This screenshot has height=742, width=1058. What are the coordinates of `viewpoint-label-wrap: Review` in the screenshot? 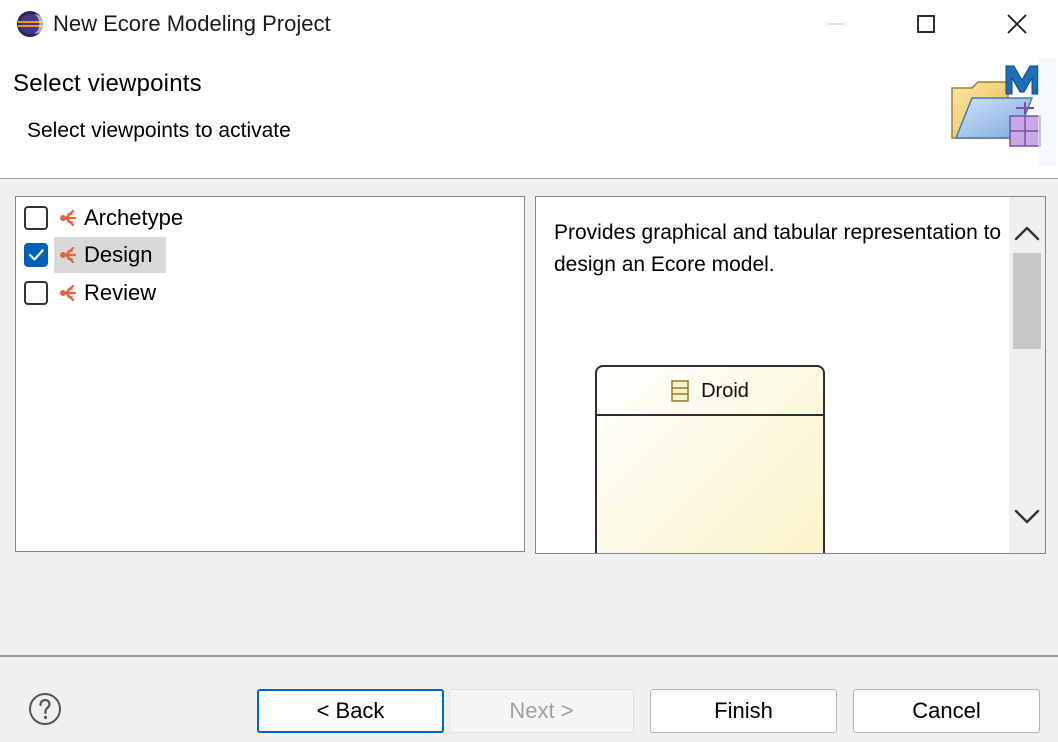 It's located at (112, 293).